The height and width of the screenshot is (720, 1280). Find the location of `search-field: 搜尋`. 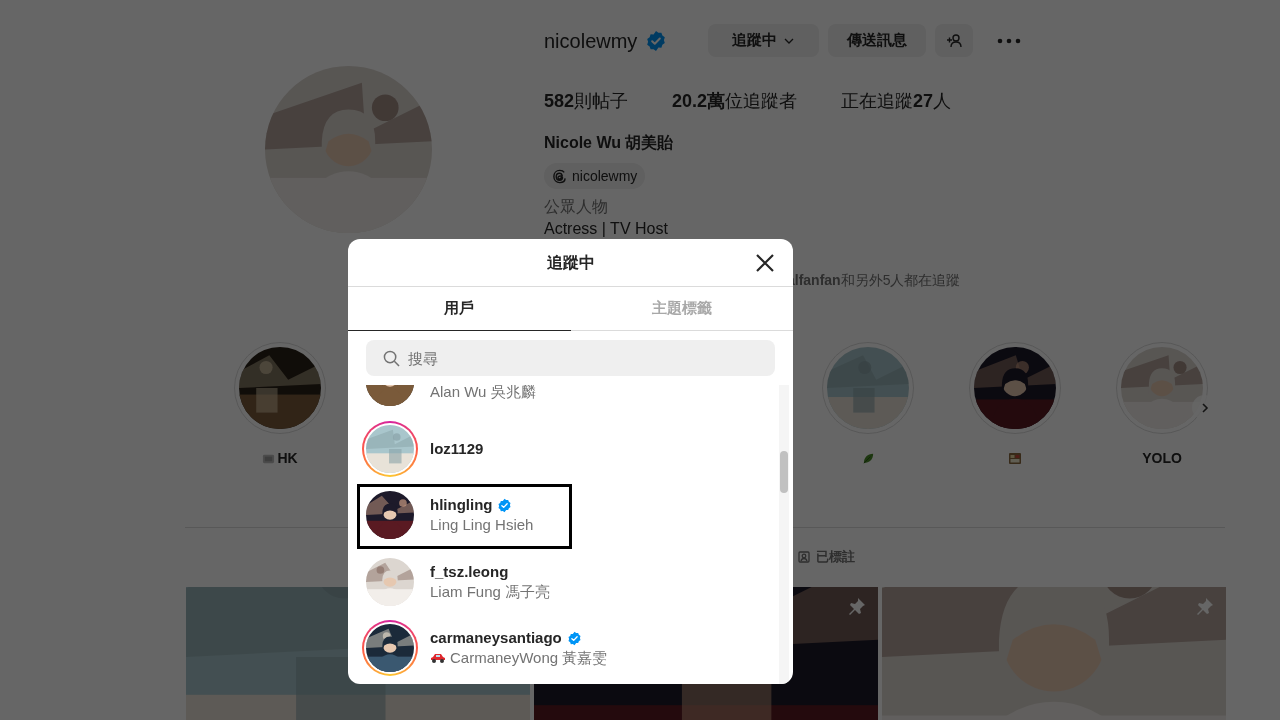

search-field: 搜尋 is located at coordinates (570, 358).